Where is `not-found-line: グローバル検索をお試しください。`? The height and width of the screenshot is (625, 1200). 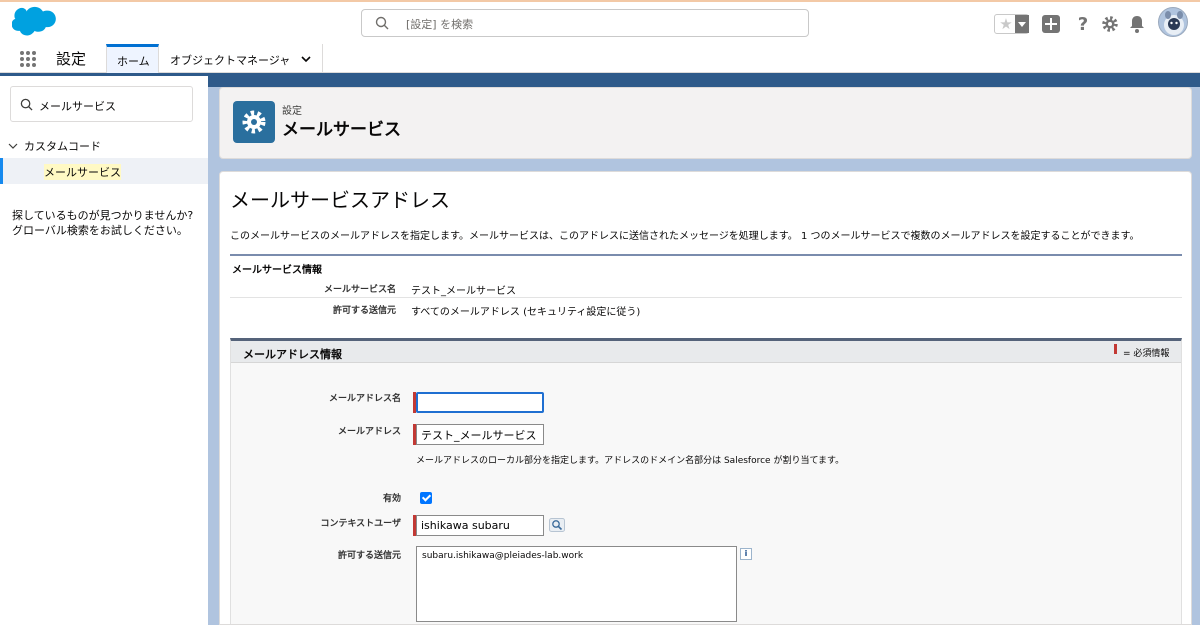 not-found-line: グローバル検索をお試しください。 is located at coordinates (100, 230).